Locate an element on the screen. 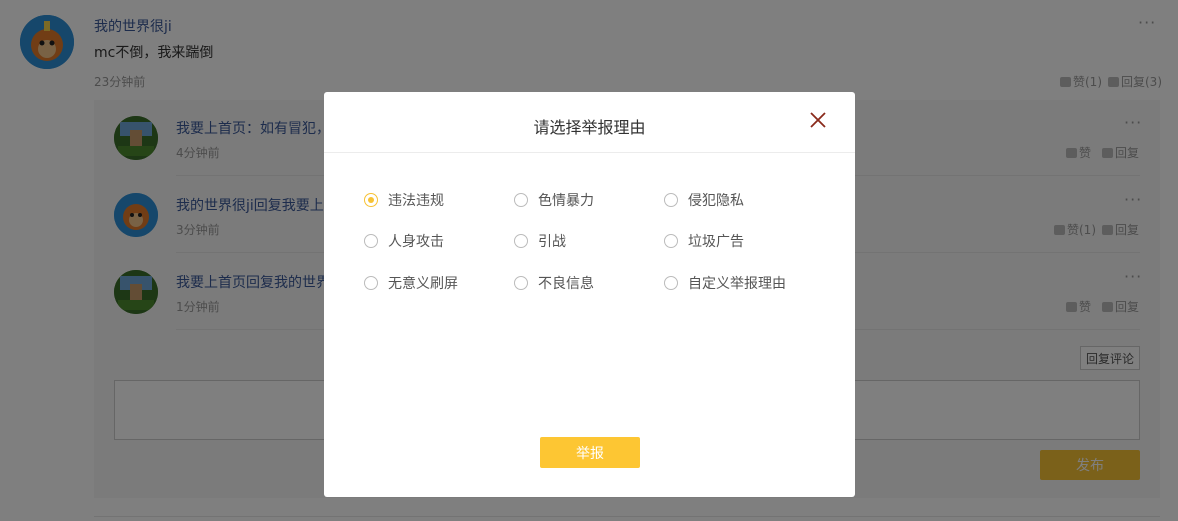 Image resolution: width=1178 pixels, height=521 pixels. report-option-illegal: 违法违规 is located at coordinates (404, 200).